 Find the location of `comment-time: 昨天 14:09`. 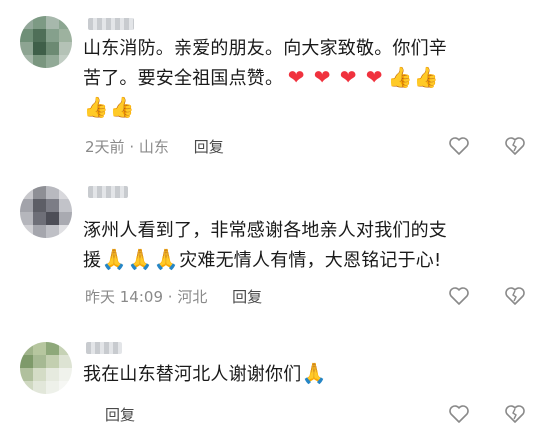

comment-time: 昨天 14:09 is located at coordinates (124, 297).